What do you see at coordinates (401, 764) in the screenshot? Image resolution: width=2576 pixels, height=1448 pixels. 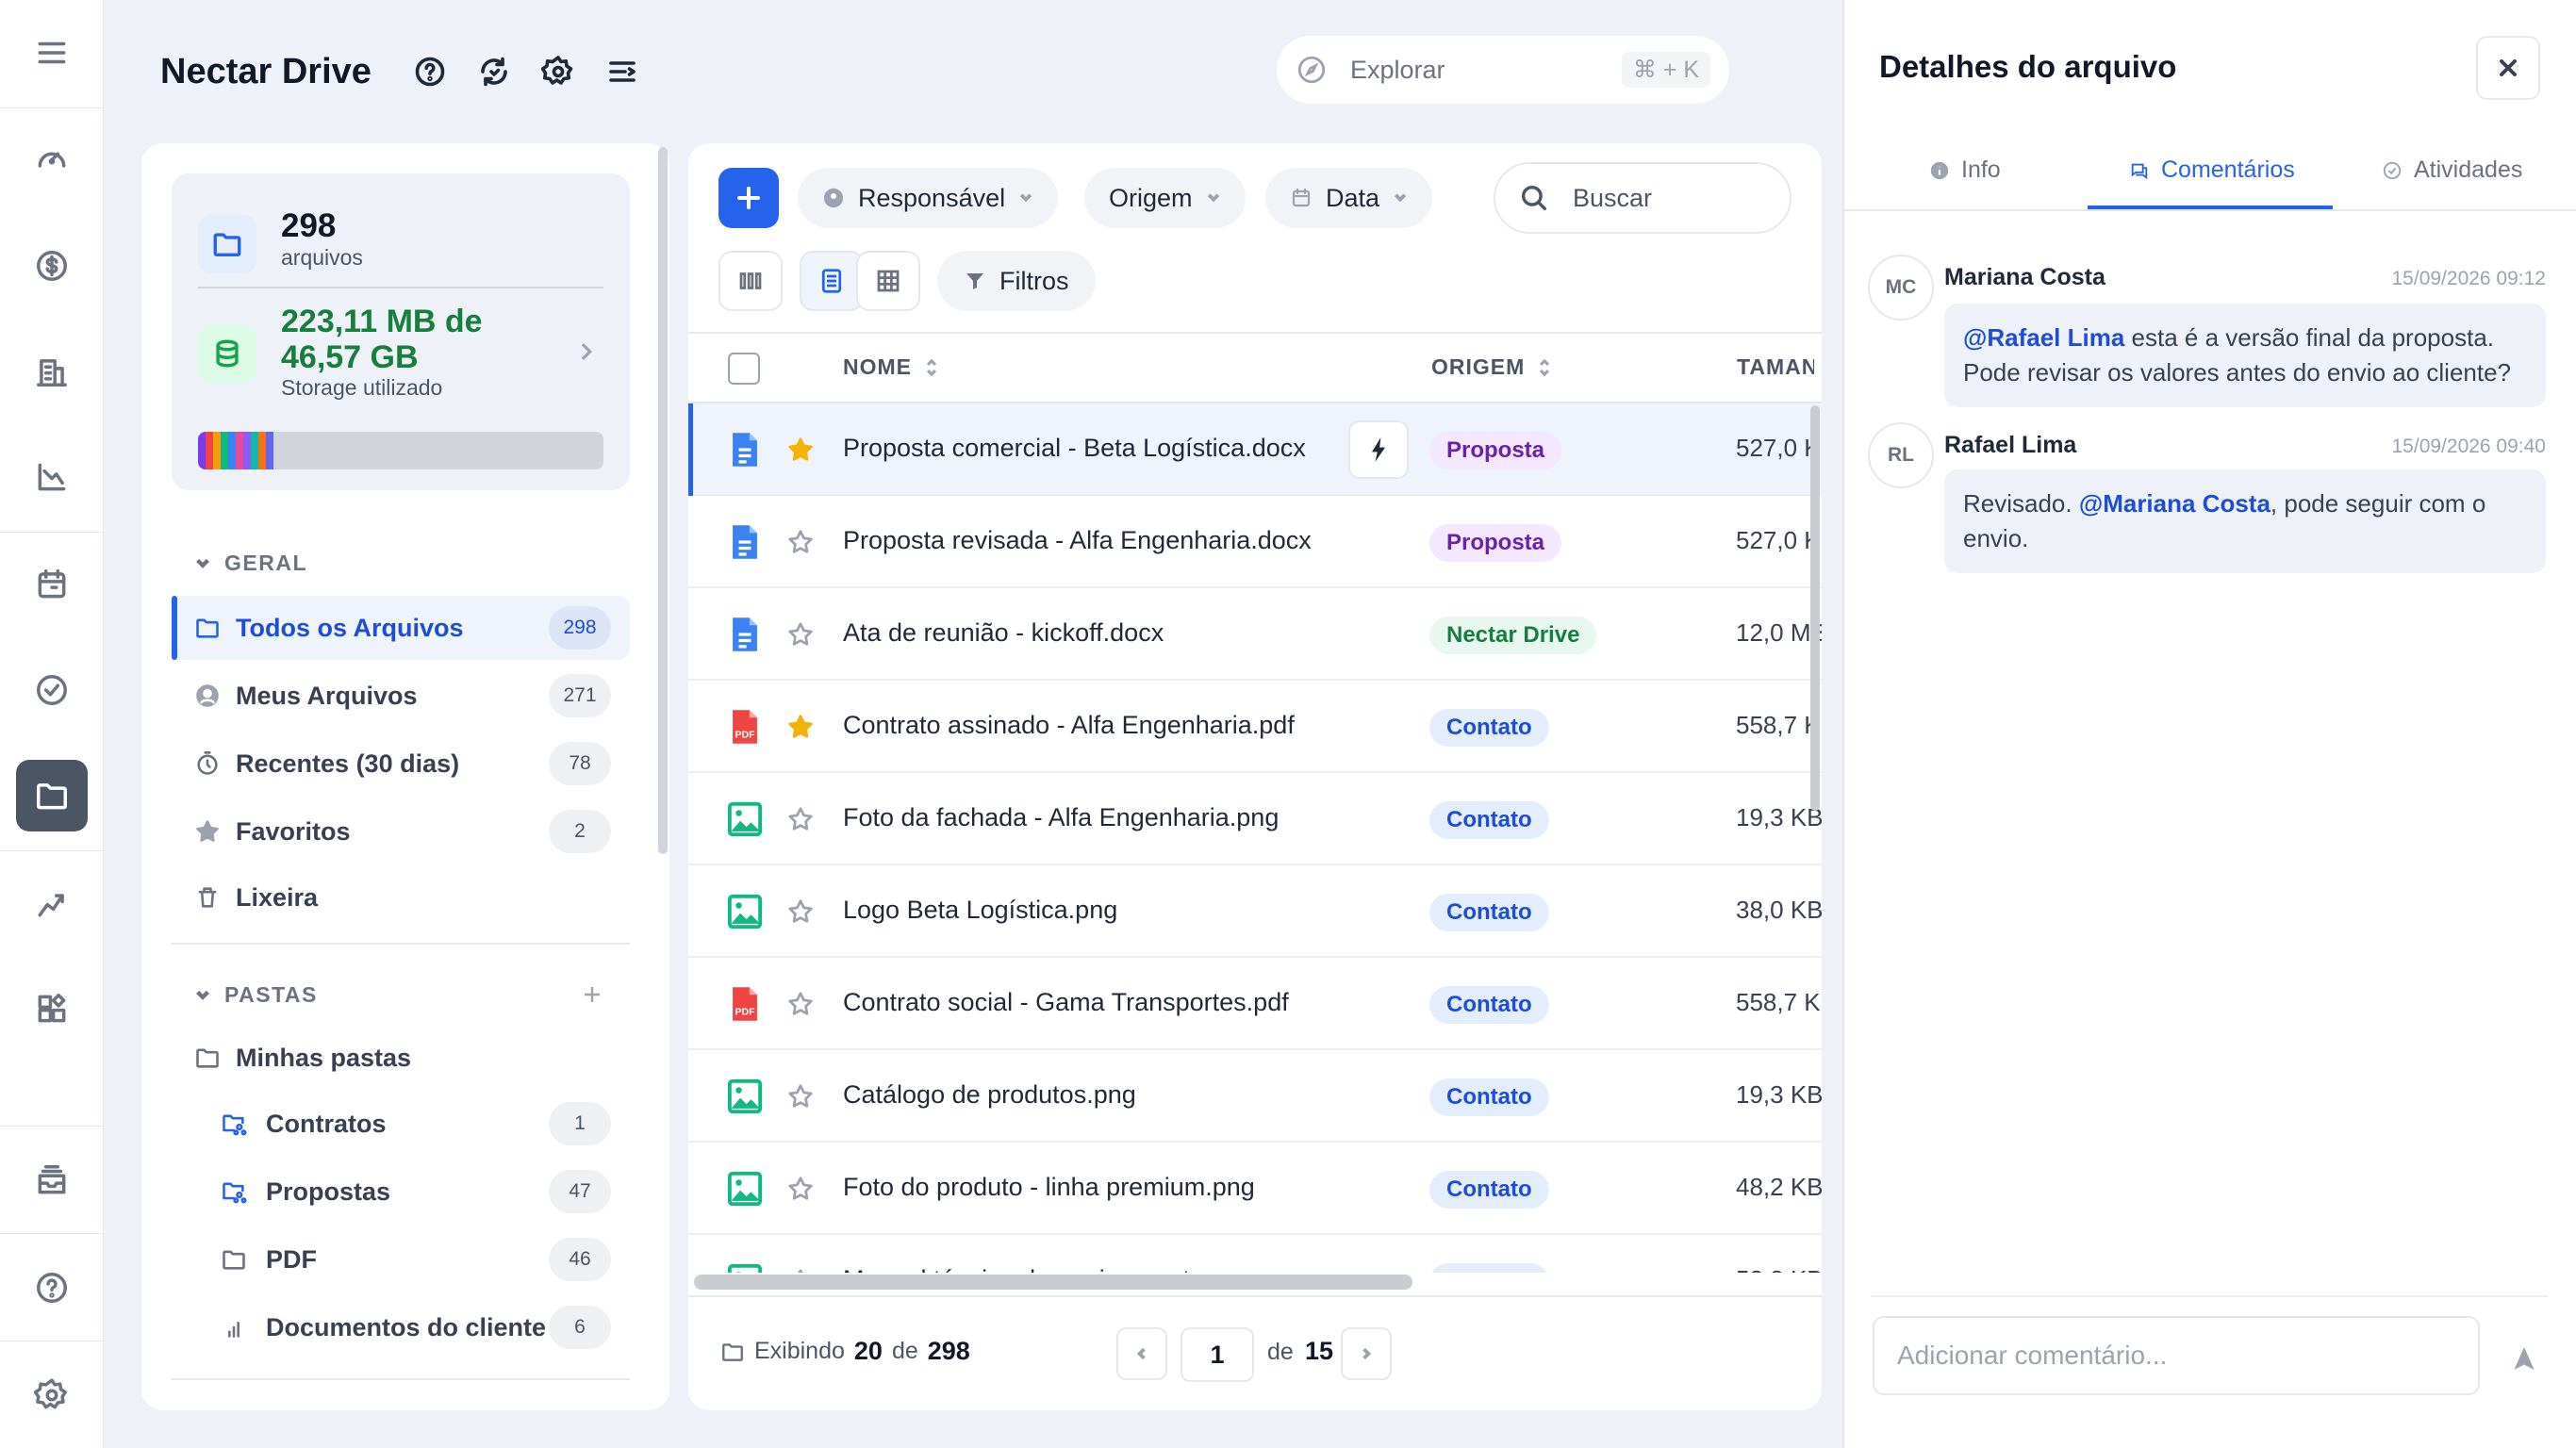 I see `sidebar-item-recent: Recentes (30 dias) 78` at bounding box center [401, 764].